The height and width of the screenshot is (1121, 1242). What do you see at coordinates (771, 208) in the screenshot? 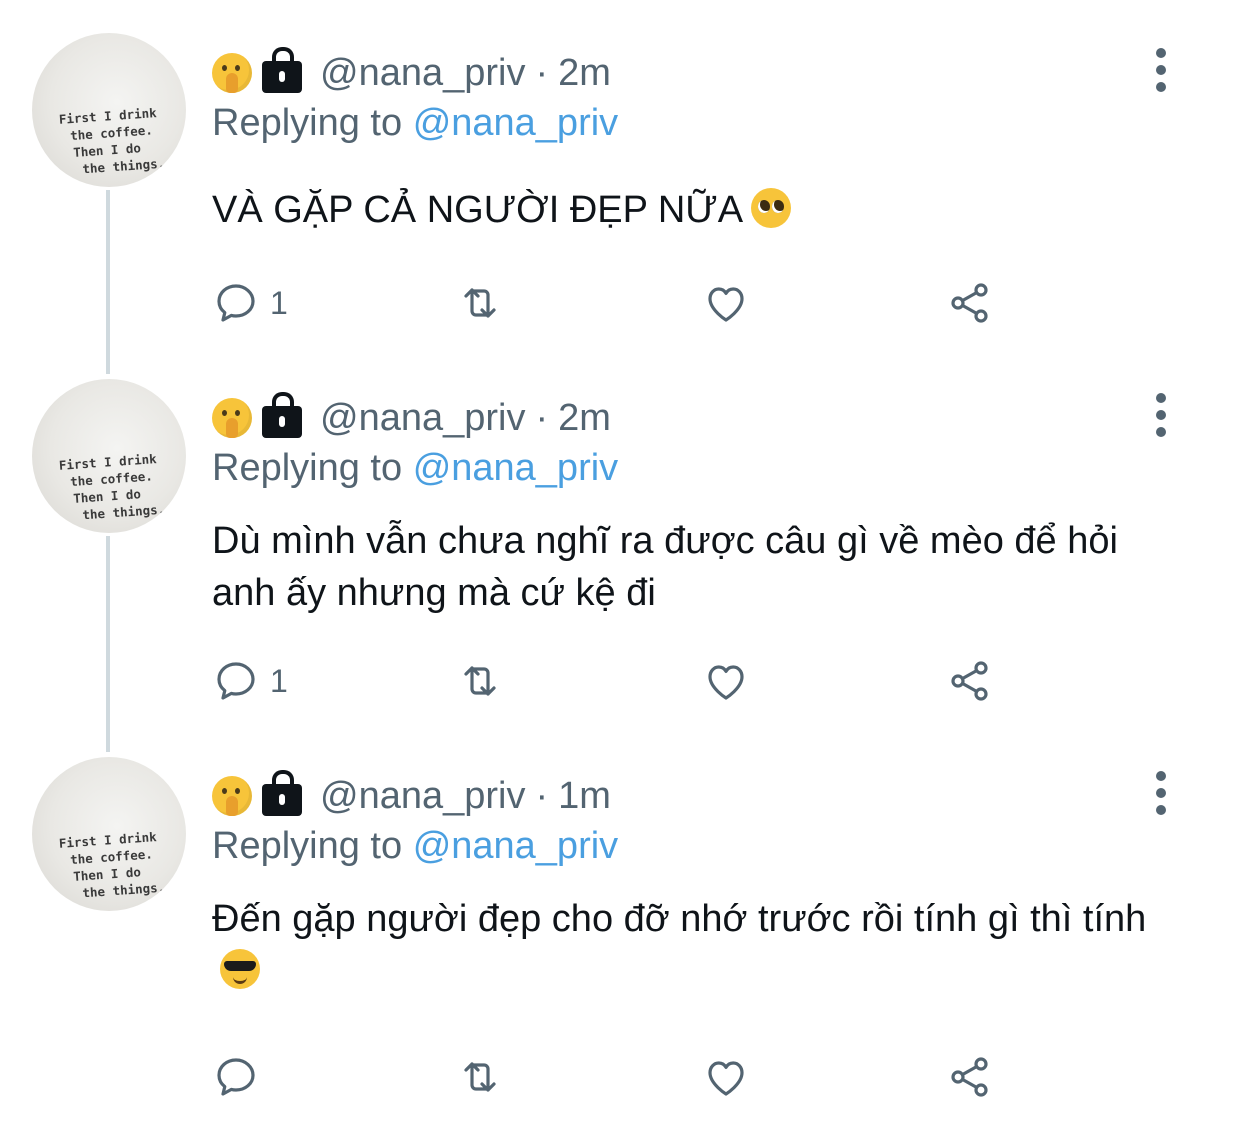
I see `pleading-face-emoji-icon` at bounding box center [771, 208].